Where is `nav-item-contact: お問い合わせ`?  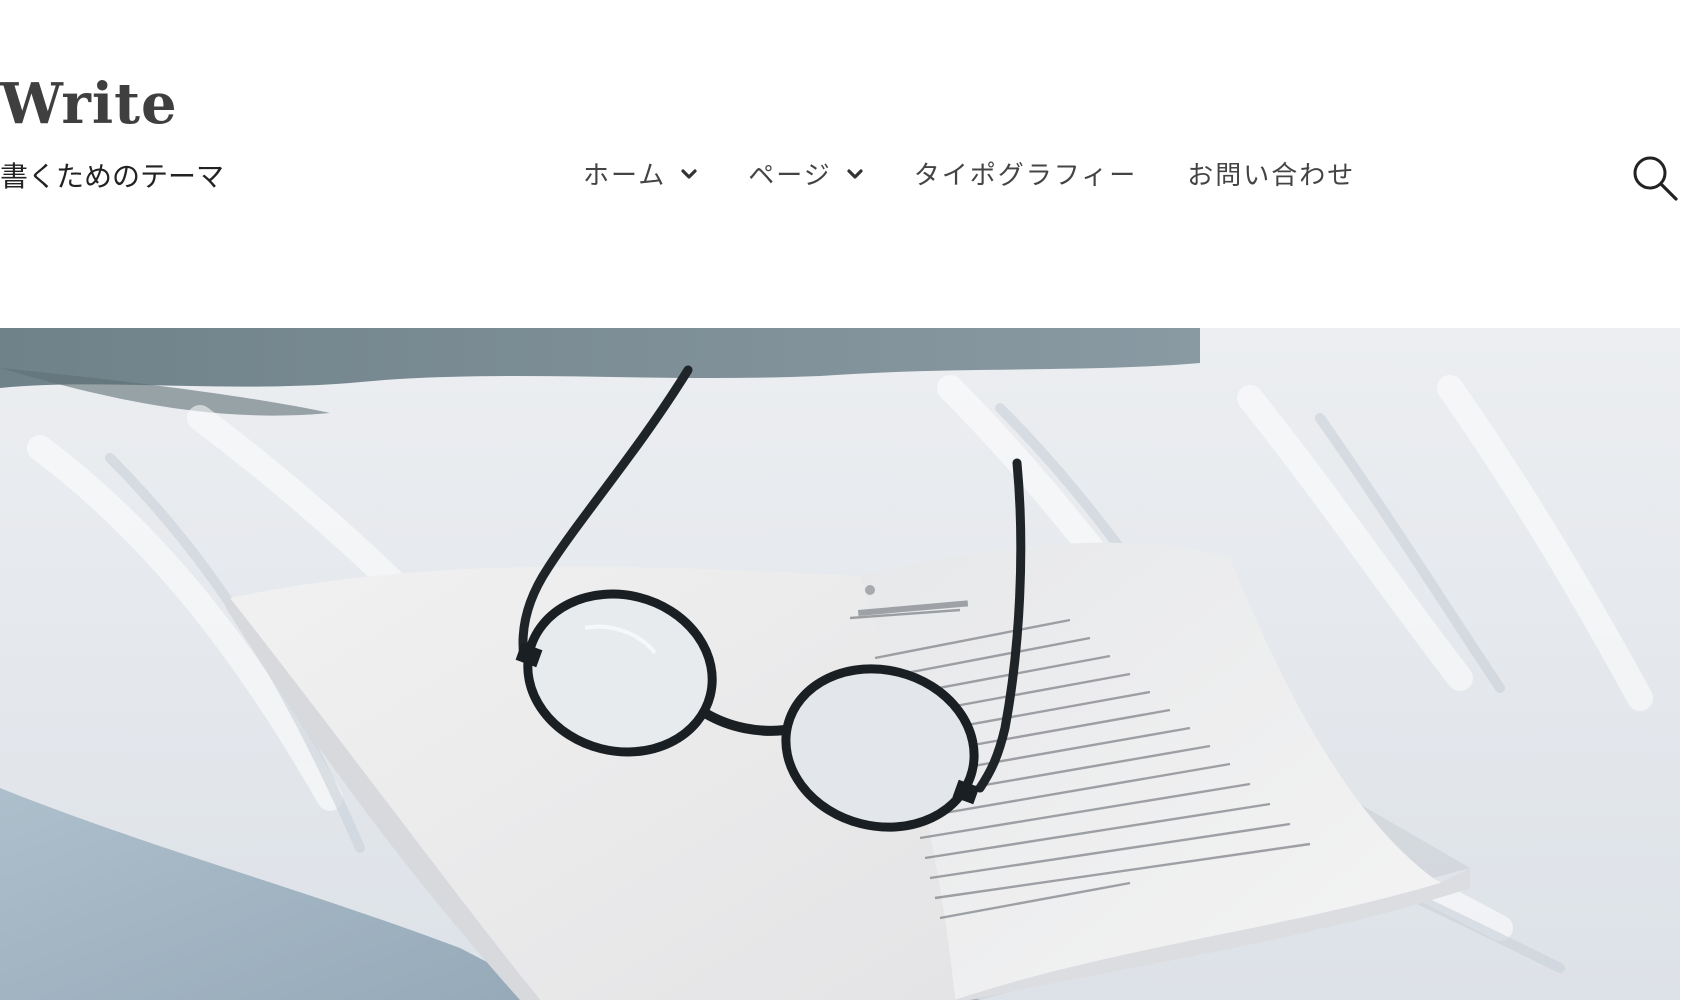
nav-item-contact: お問い合わせ is located at coordinates (1271, 173).